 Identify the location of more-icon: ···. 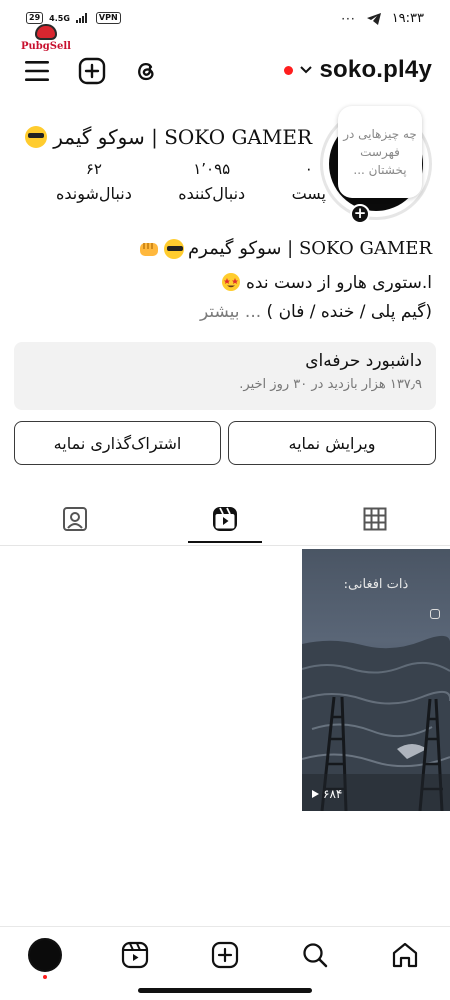
(348, 18).